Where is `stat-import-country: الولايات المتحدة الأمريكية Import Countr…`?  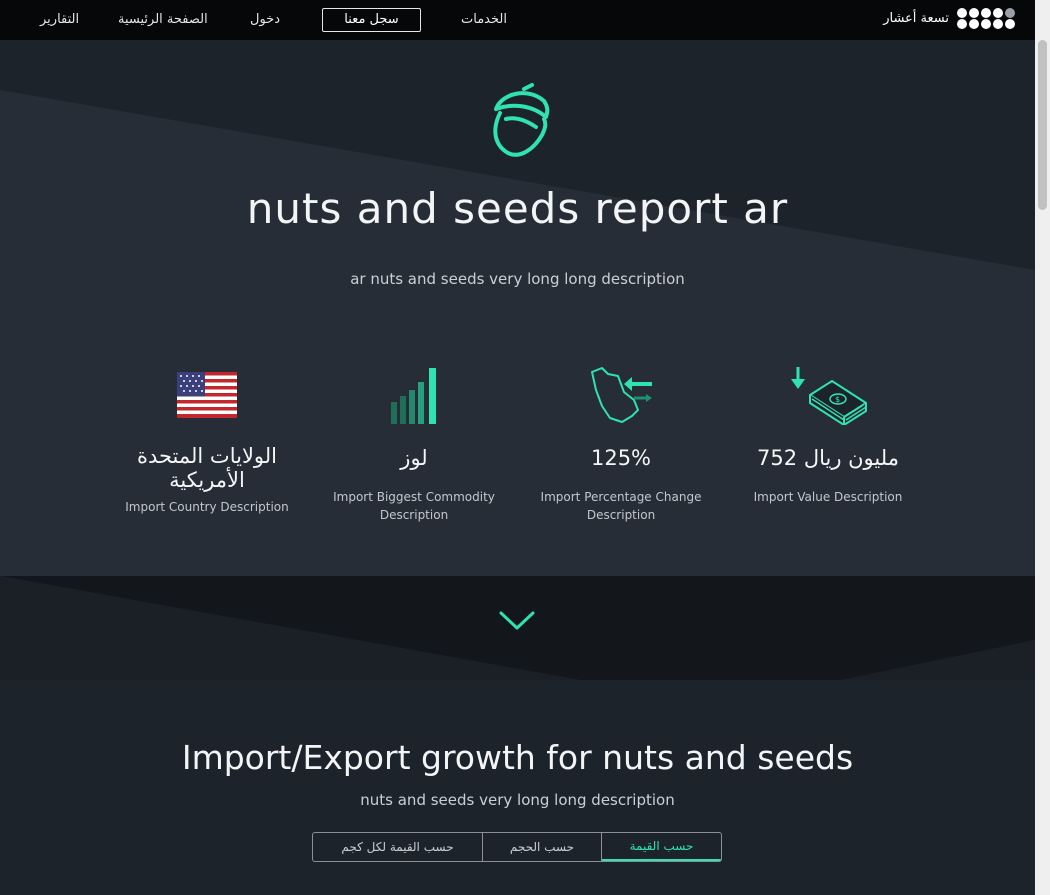
stat-import-country: الولايات المتحدة الأمريكية Import Countr… is located at coordinates (207, 438).